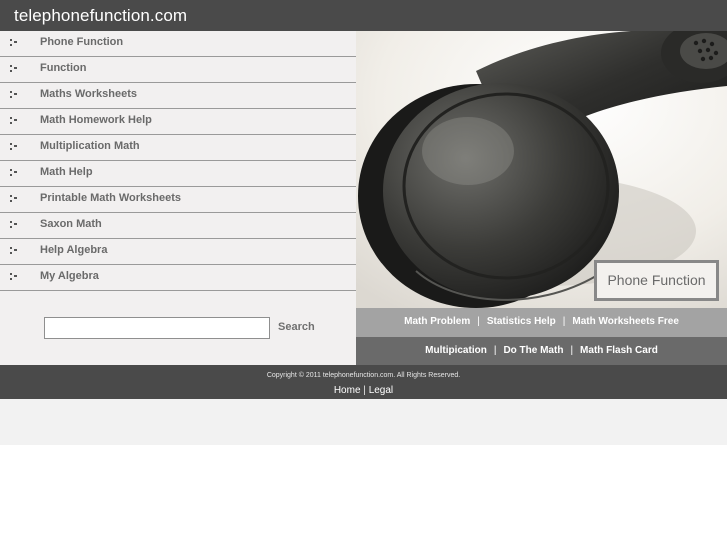 This screenshot has height=545, width=727. What do you see at coordinates (110, 198) in the screenshot?
I see `sidebar-item-label: Printable Math Worksheets` at bounding box center [110, 198].